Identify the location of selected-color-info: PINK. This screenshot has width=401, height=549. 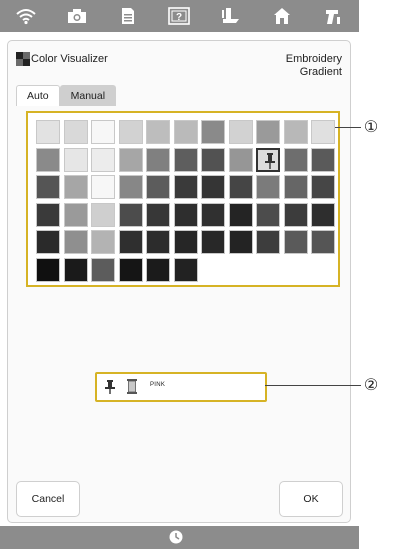
(181, 387).